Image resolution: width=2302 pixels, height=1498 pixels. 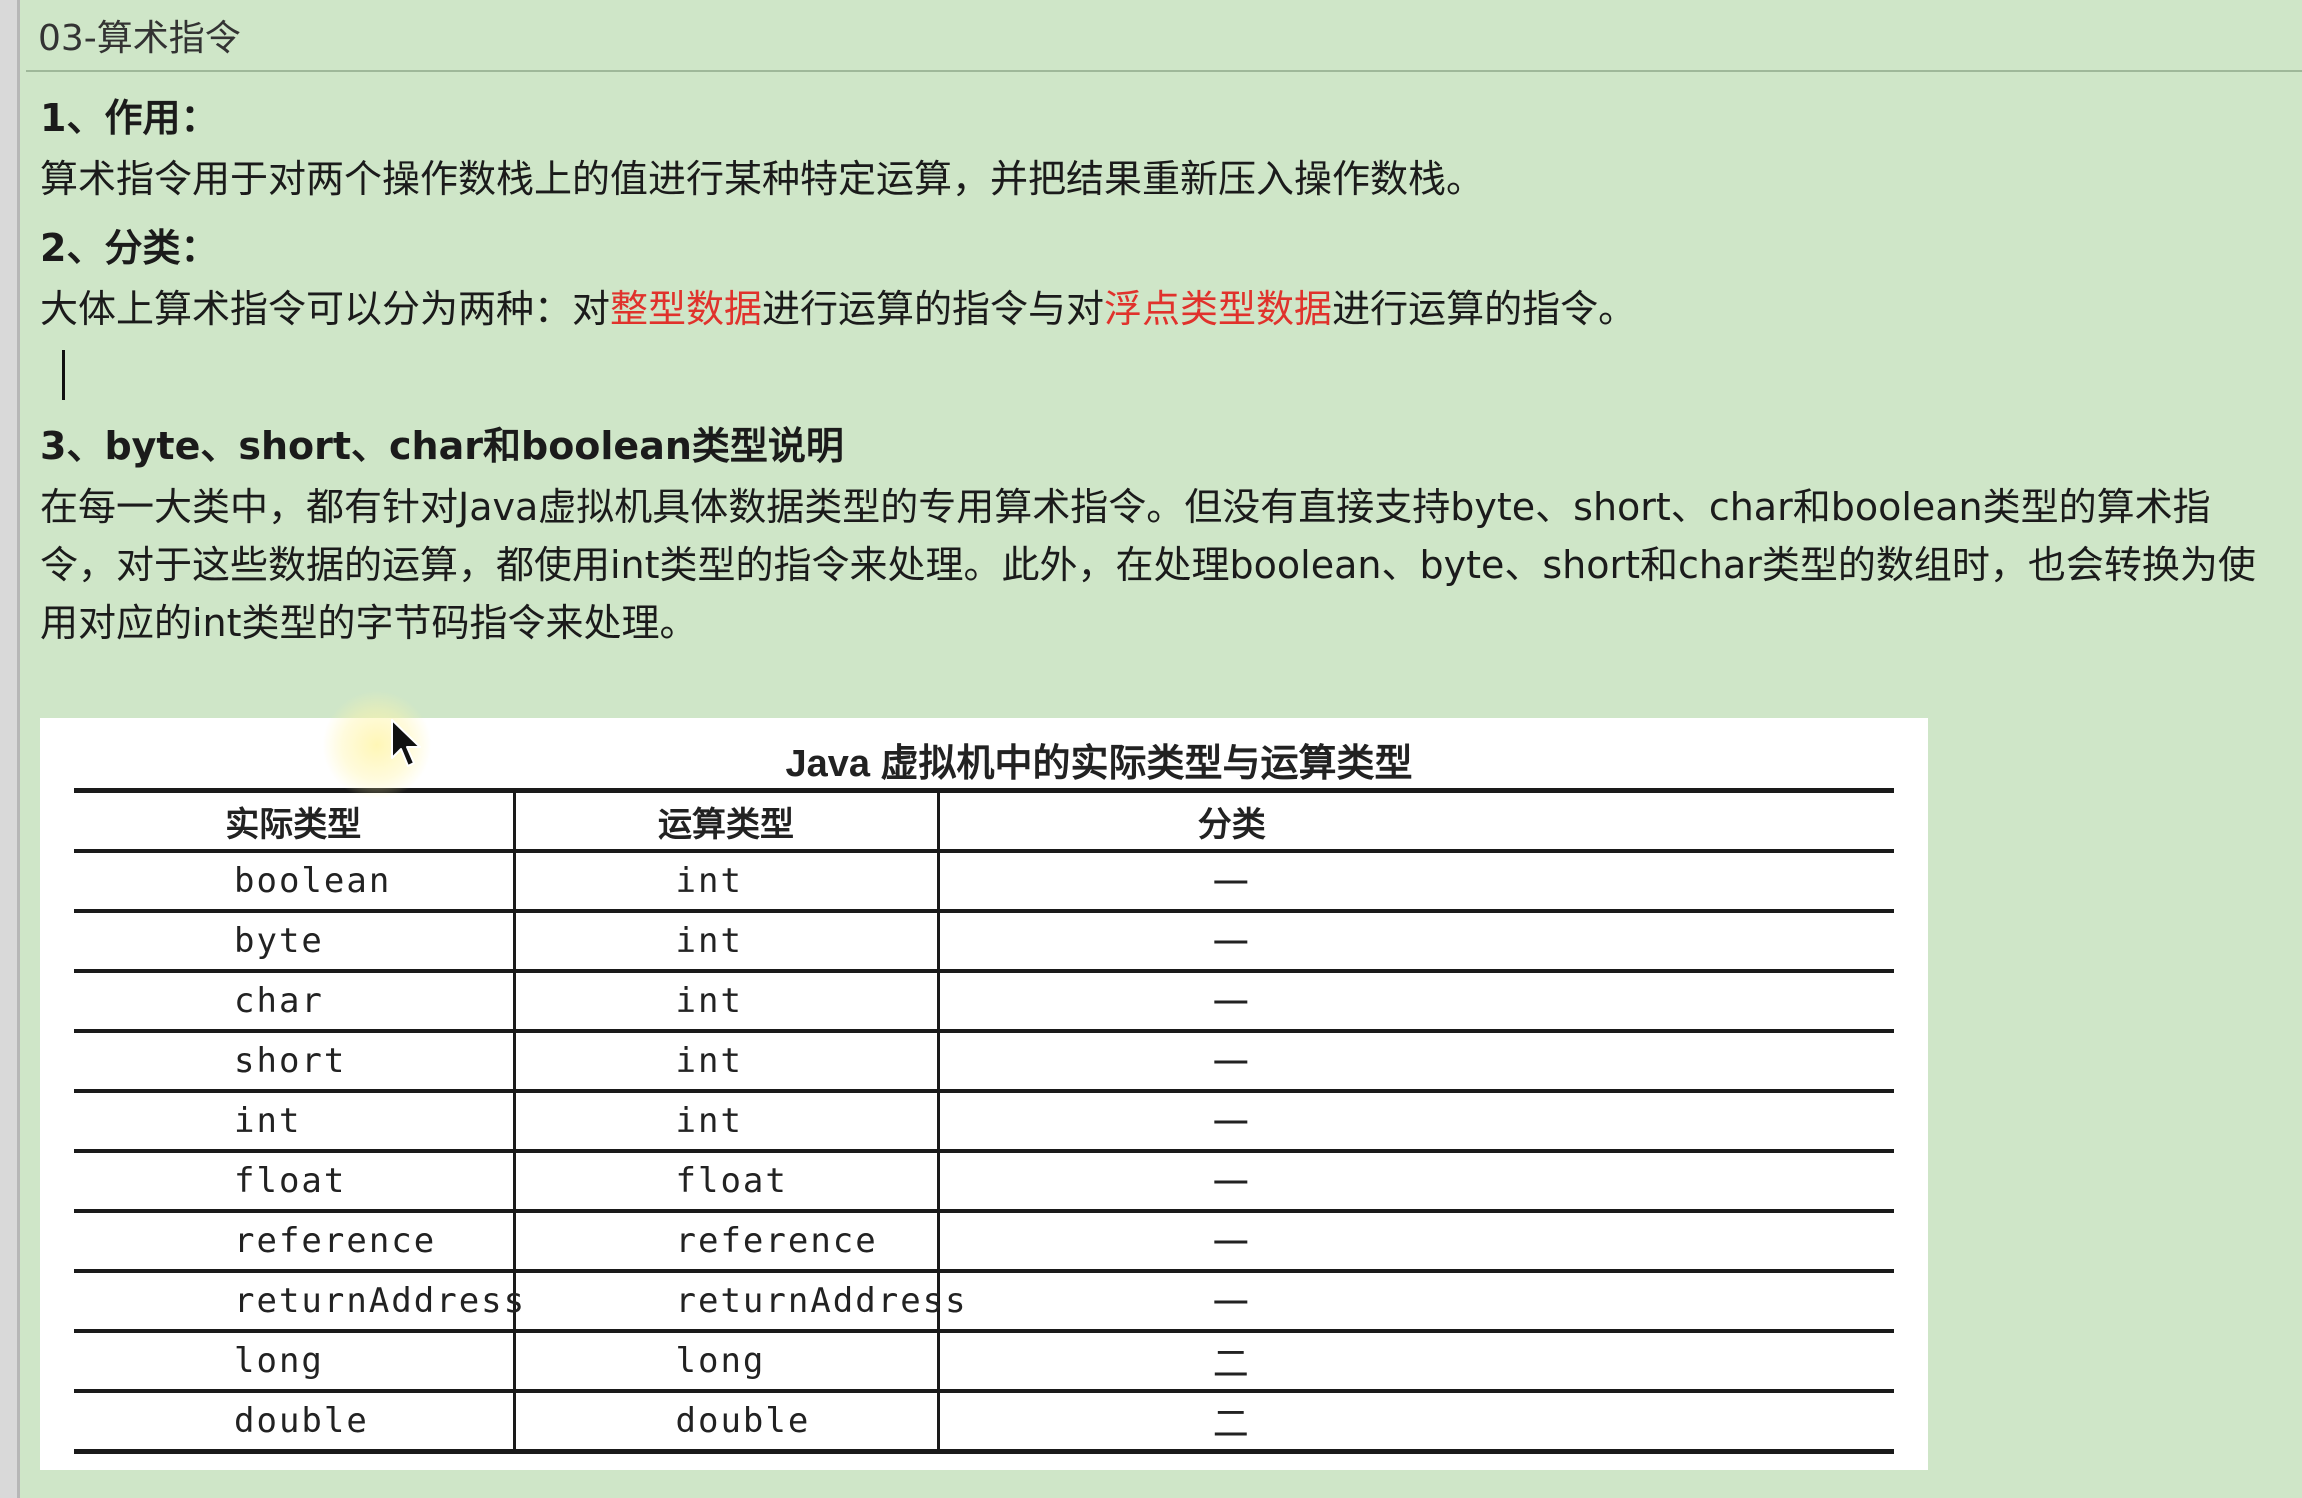 I want to click on table-row: double double 二, so click(x=984, y=1422).